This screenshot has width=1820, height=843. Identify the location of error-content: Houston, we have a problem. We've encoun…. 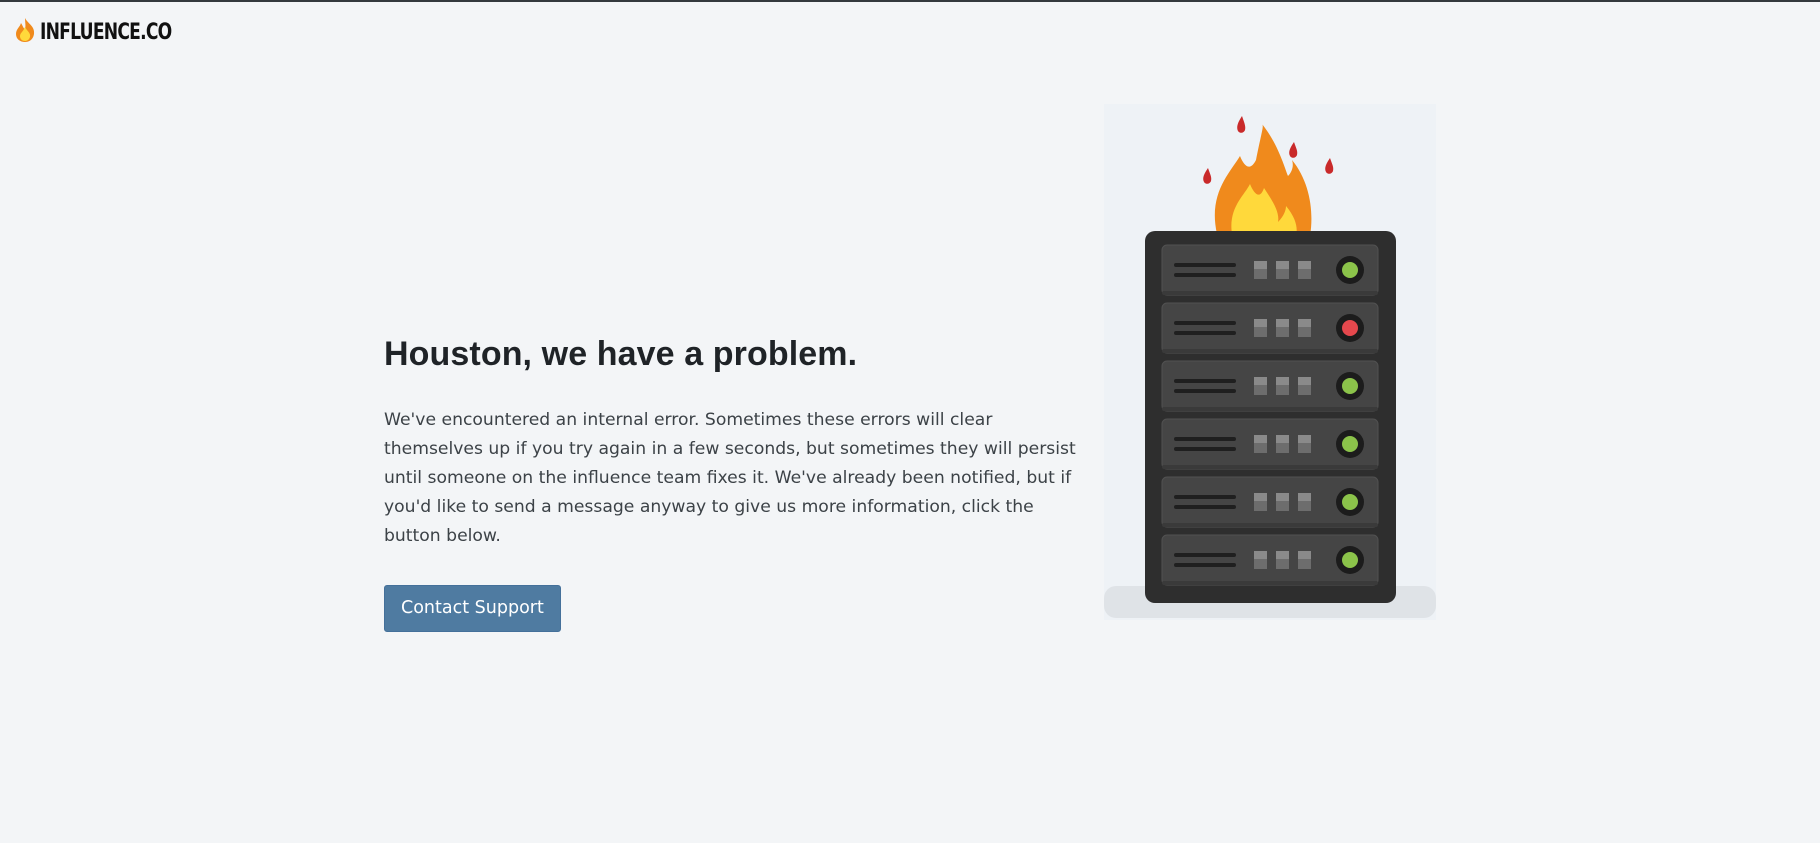
(734, 482).